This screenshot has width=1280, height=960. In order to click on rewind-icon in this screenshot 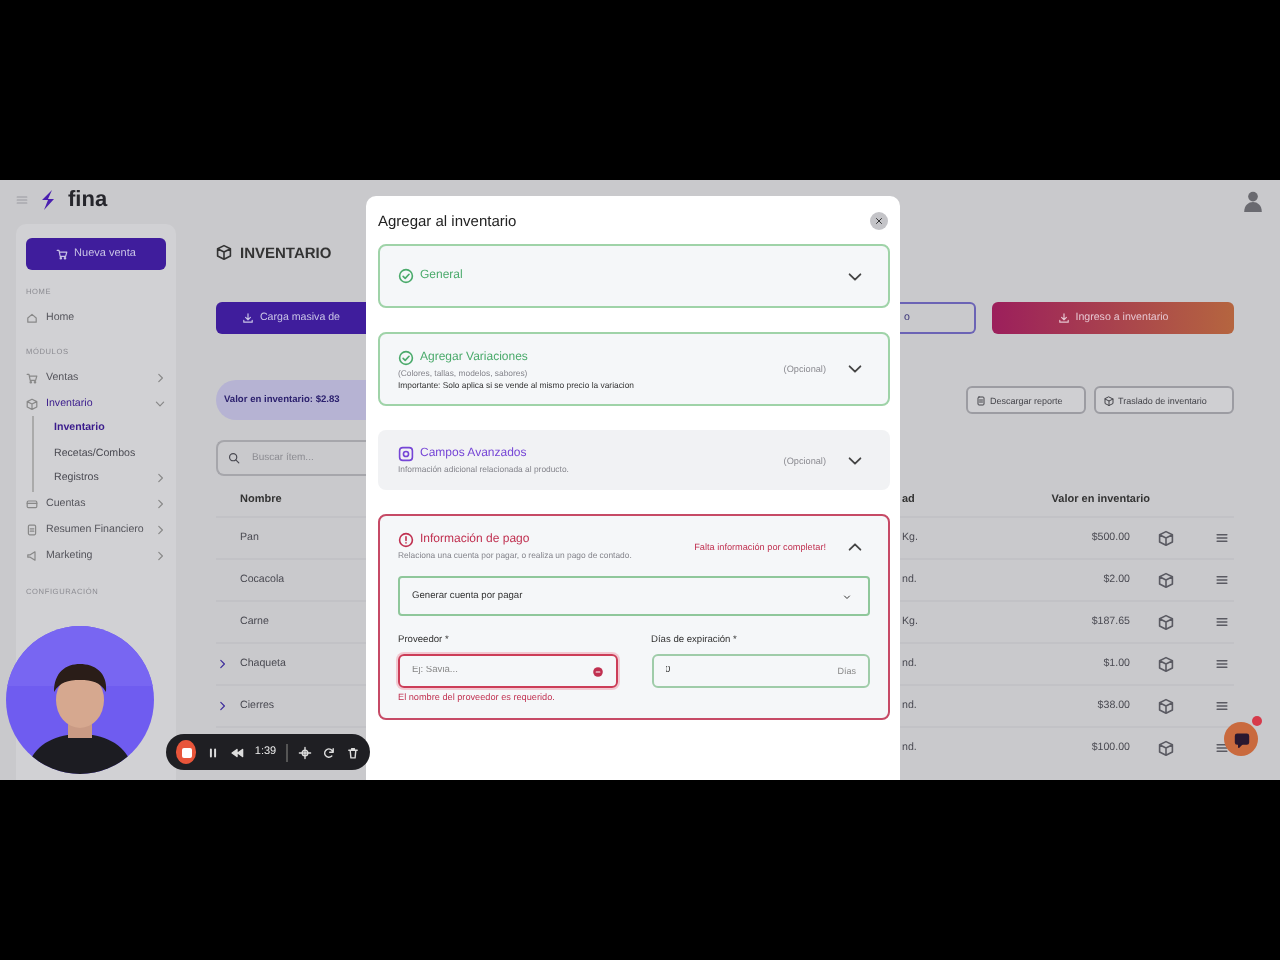, I will do `click(237, 752)`.